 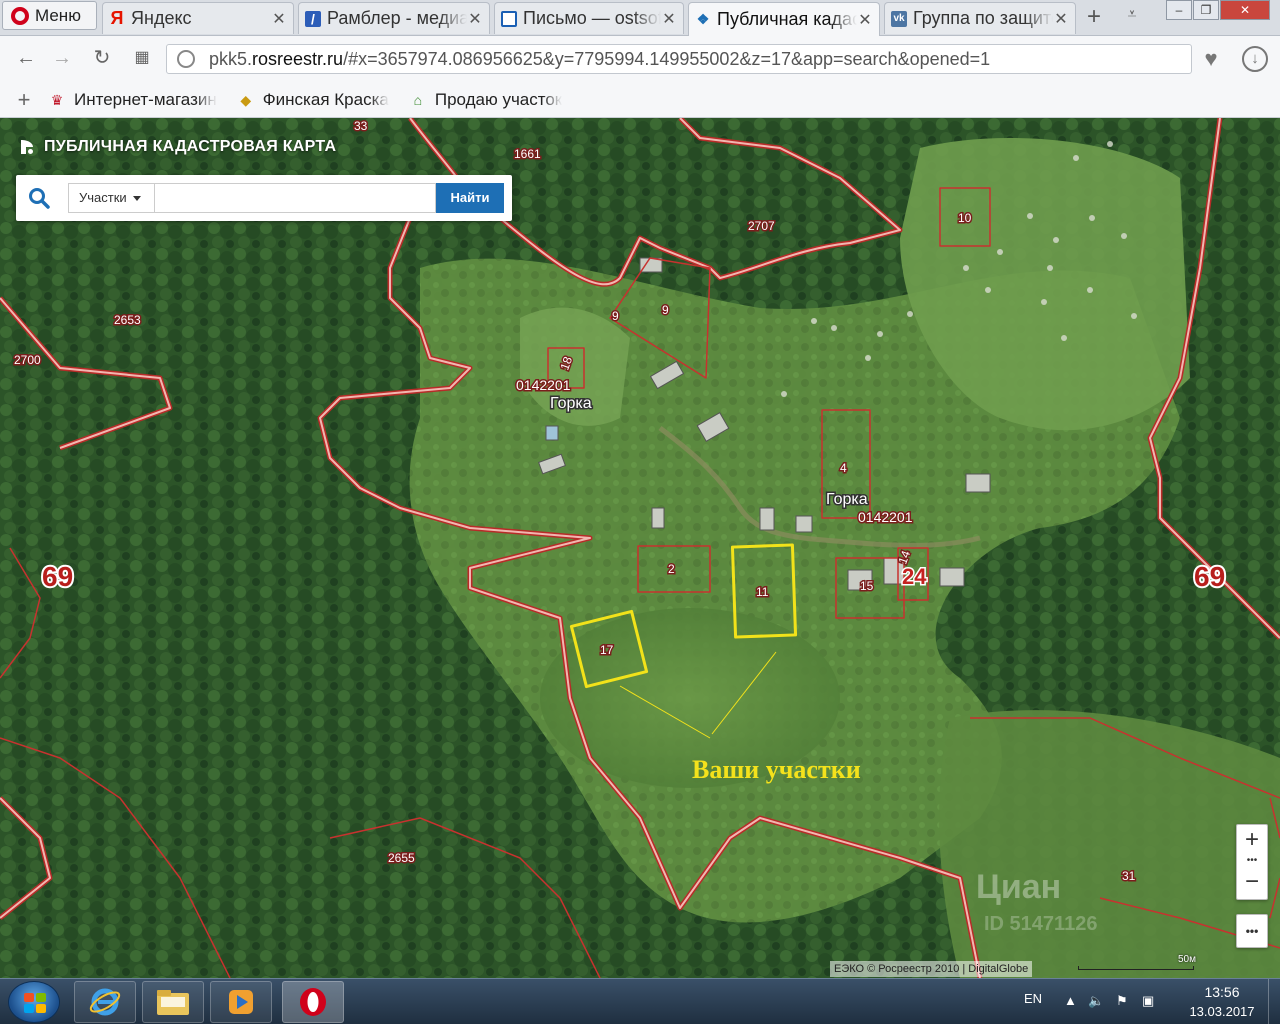 I want to click on dress-icon: ♛, so click(x=57, y=99).